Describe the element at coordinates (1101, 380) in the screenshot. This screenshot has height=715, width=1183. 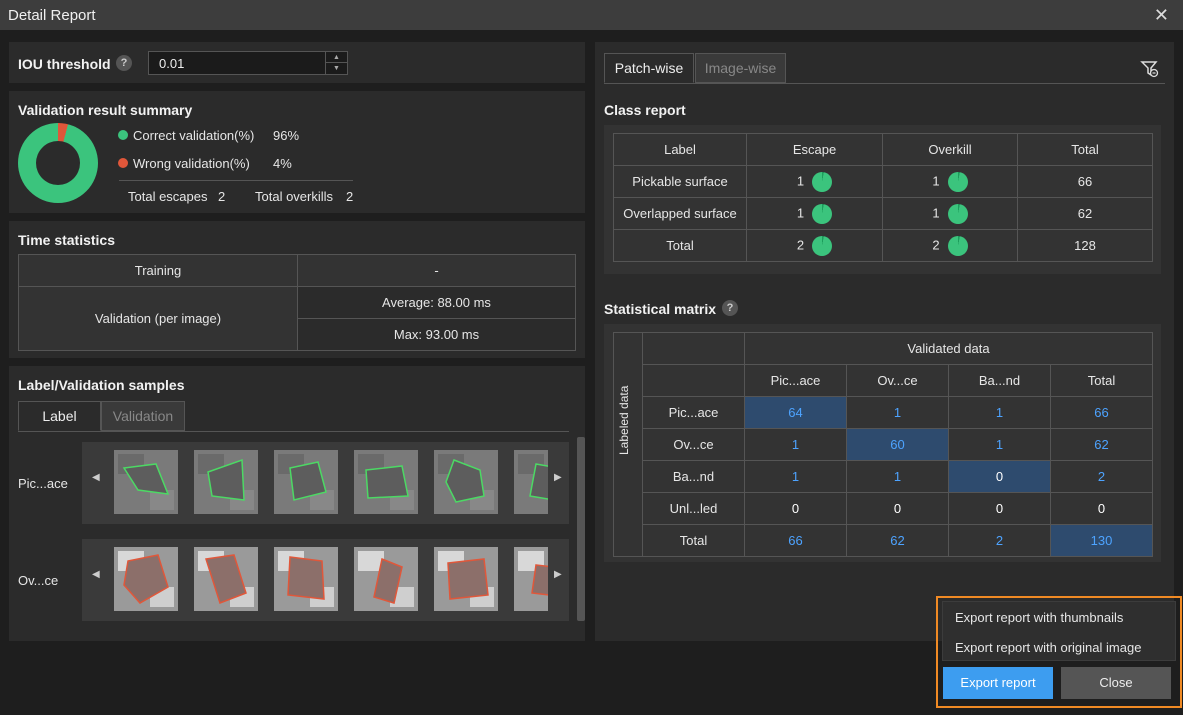
I see `matrix-col-header: Total` at that location.